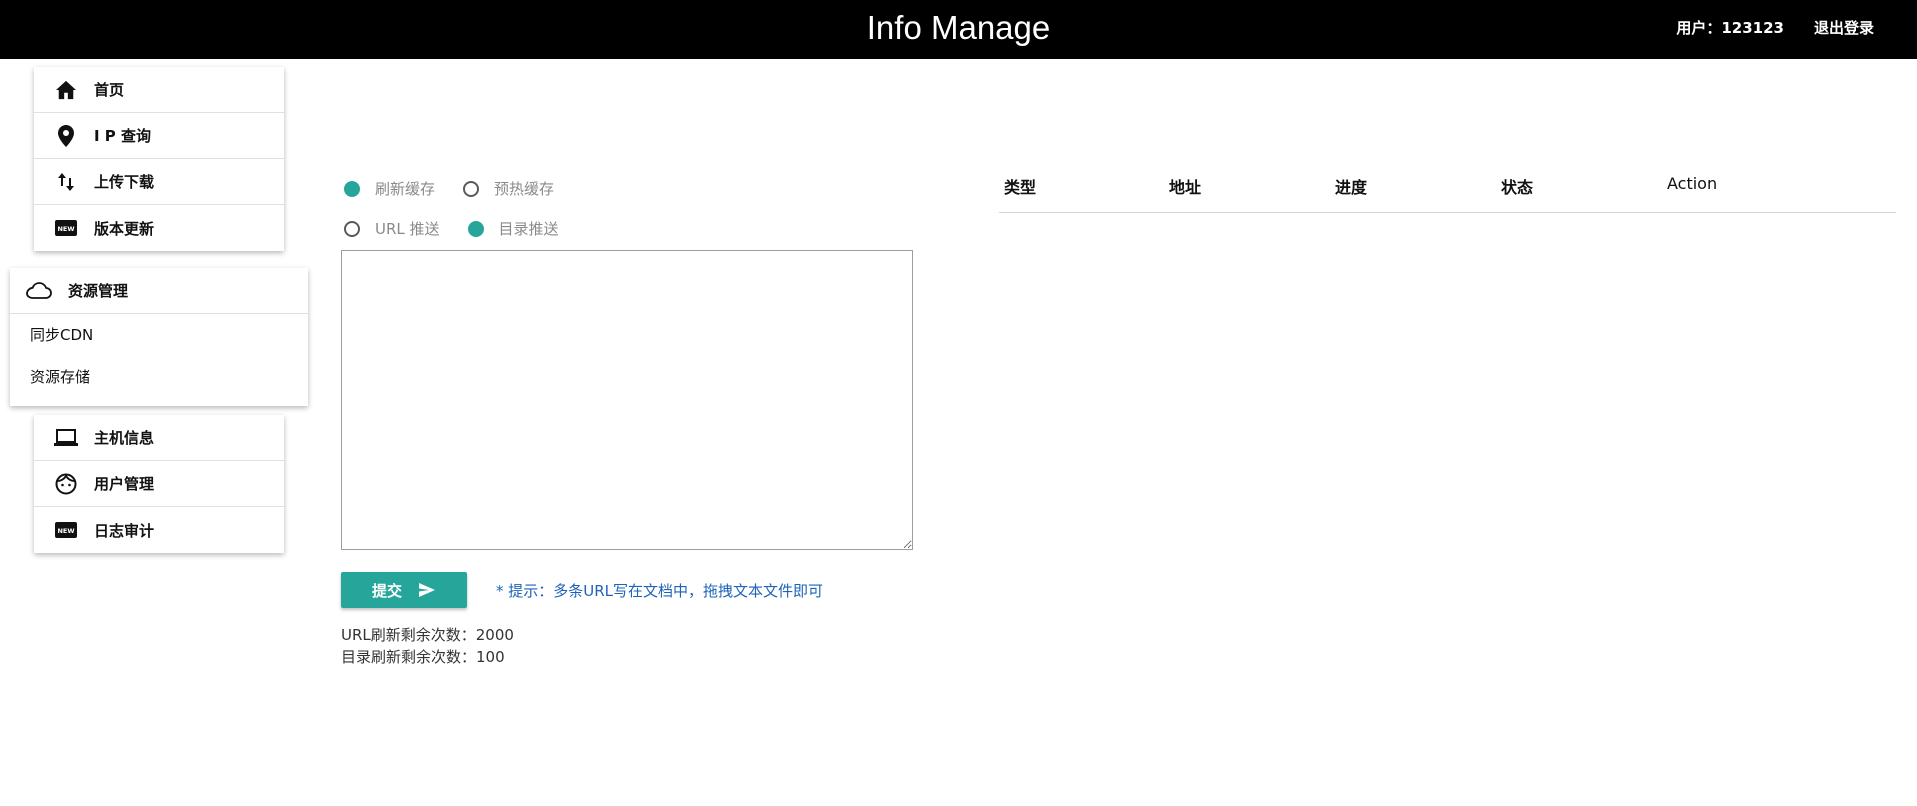 This screenshot has height=806, width=1917. I want to click on sidebar-subitem-resource-storage: 资源存储, so click(159, 377).